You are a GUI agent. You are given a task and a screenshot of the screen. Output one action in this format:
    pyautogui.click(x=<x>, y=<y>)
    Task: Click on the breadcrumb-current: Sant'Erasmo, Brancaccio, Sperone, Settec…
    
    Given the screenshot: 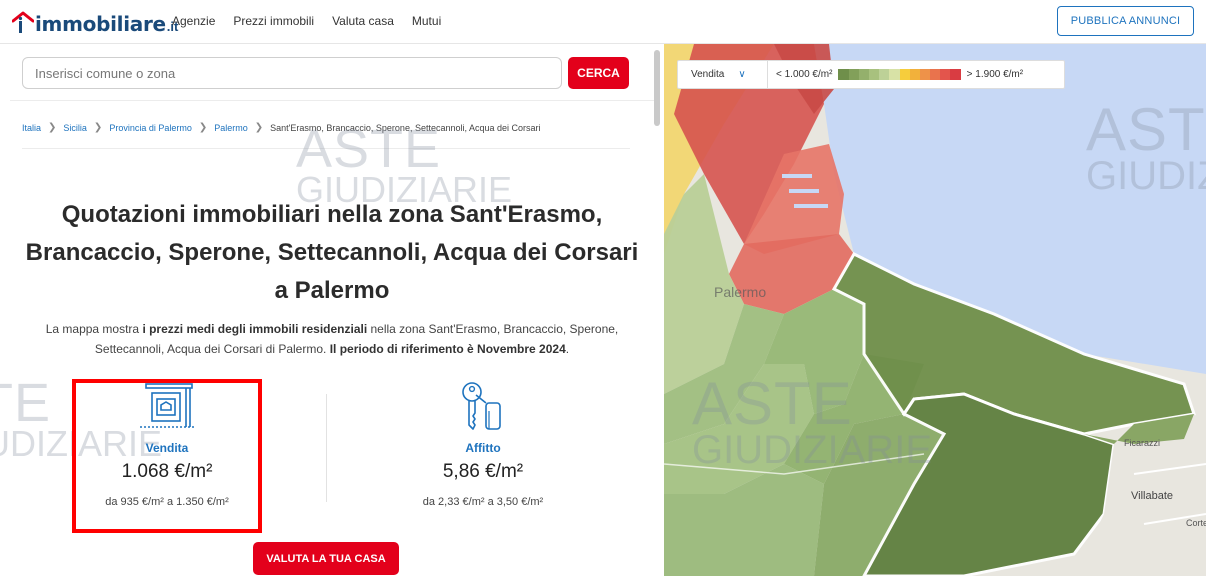 What is the action you would take?
    pyautogui.click(x=405, y=127)
    